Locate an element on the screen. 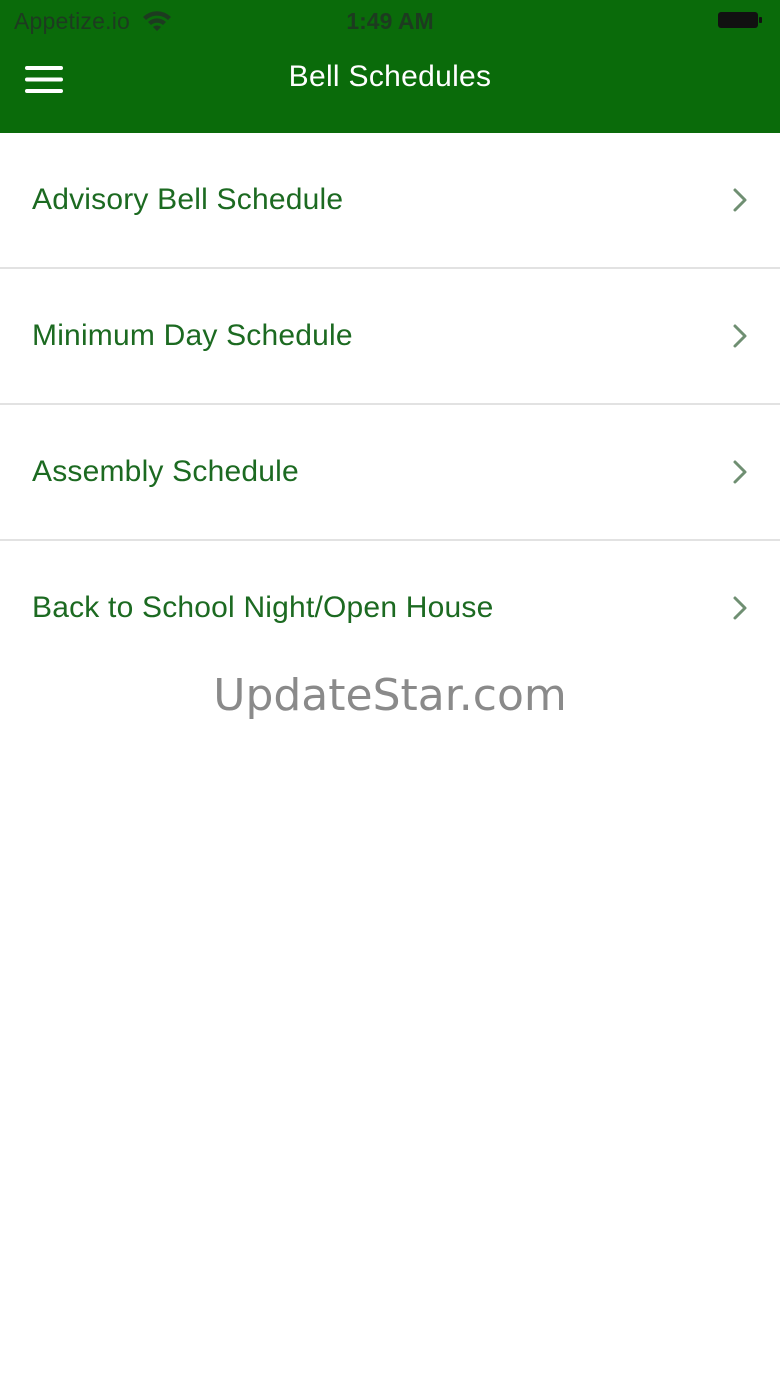 The width and height of the screenshot is (780, 1387). status-time: 1:49 AM is located at coordinates (390, 21).